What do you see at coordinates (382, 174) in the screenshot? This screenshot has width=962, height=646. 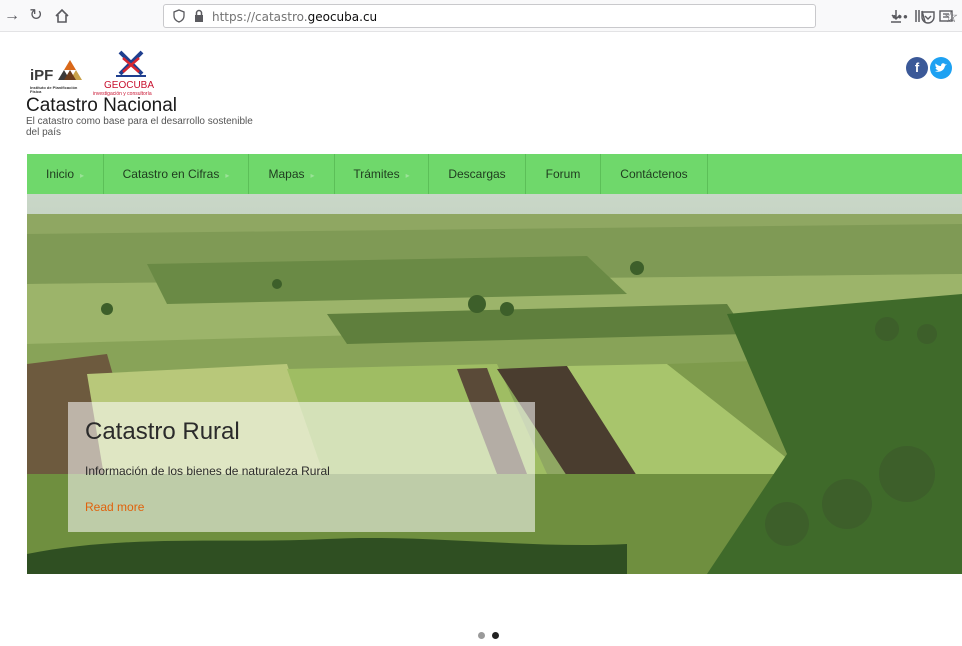 I see `nav-item-tramites: Trámites ▸` at bounding box center [382, 174].